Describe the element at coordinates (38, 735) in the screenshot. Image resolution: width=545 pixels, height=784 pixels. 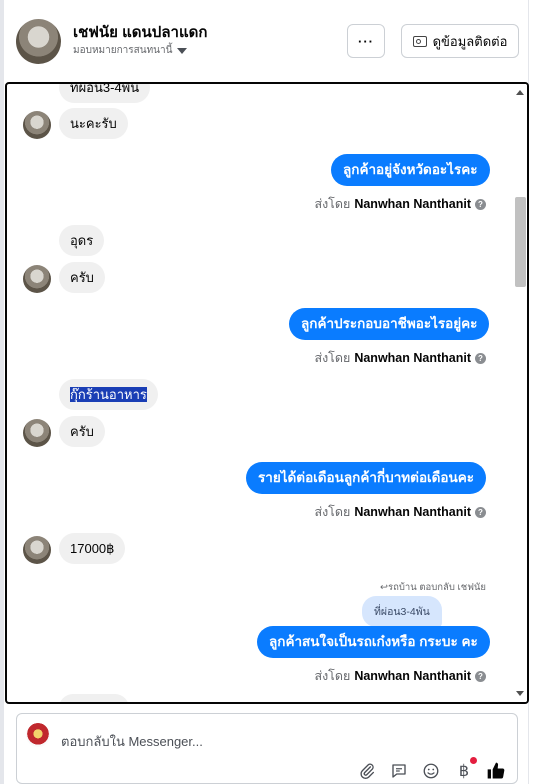
I see `page-avatar` at that location.